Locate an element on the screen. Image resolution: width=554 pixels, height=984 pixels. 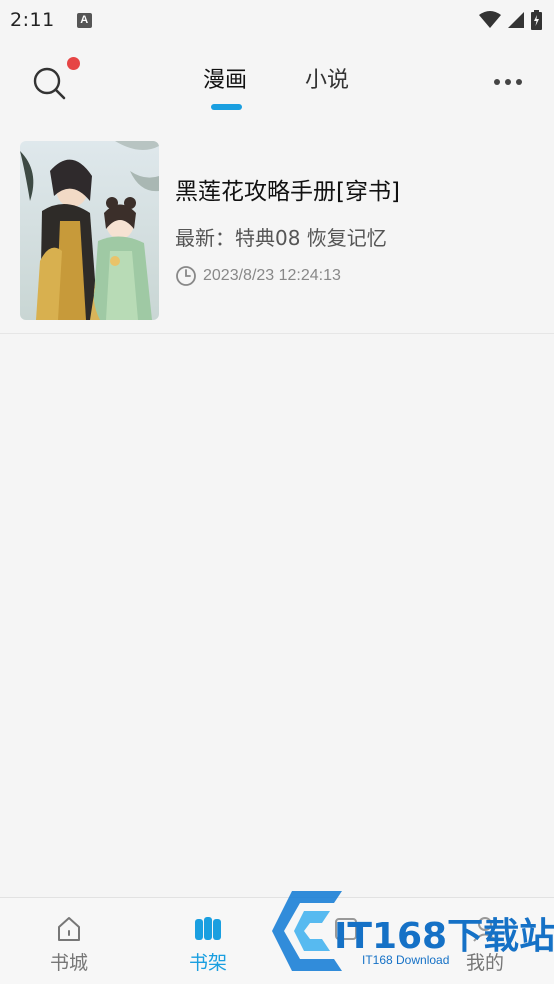
nav-label: 书城 is located at coordinates (68, 963).